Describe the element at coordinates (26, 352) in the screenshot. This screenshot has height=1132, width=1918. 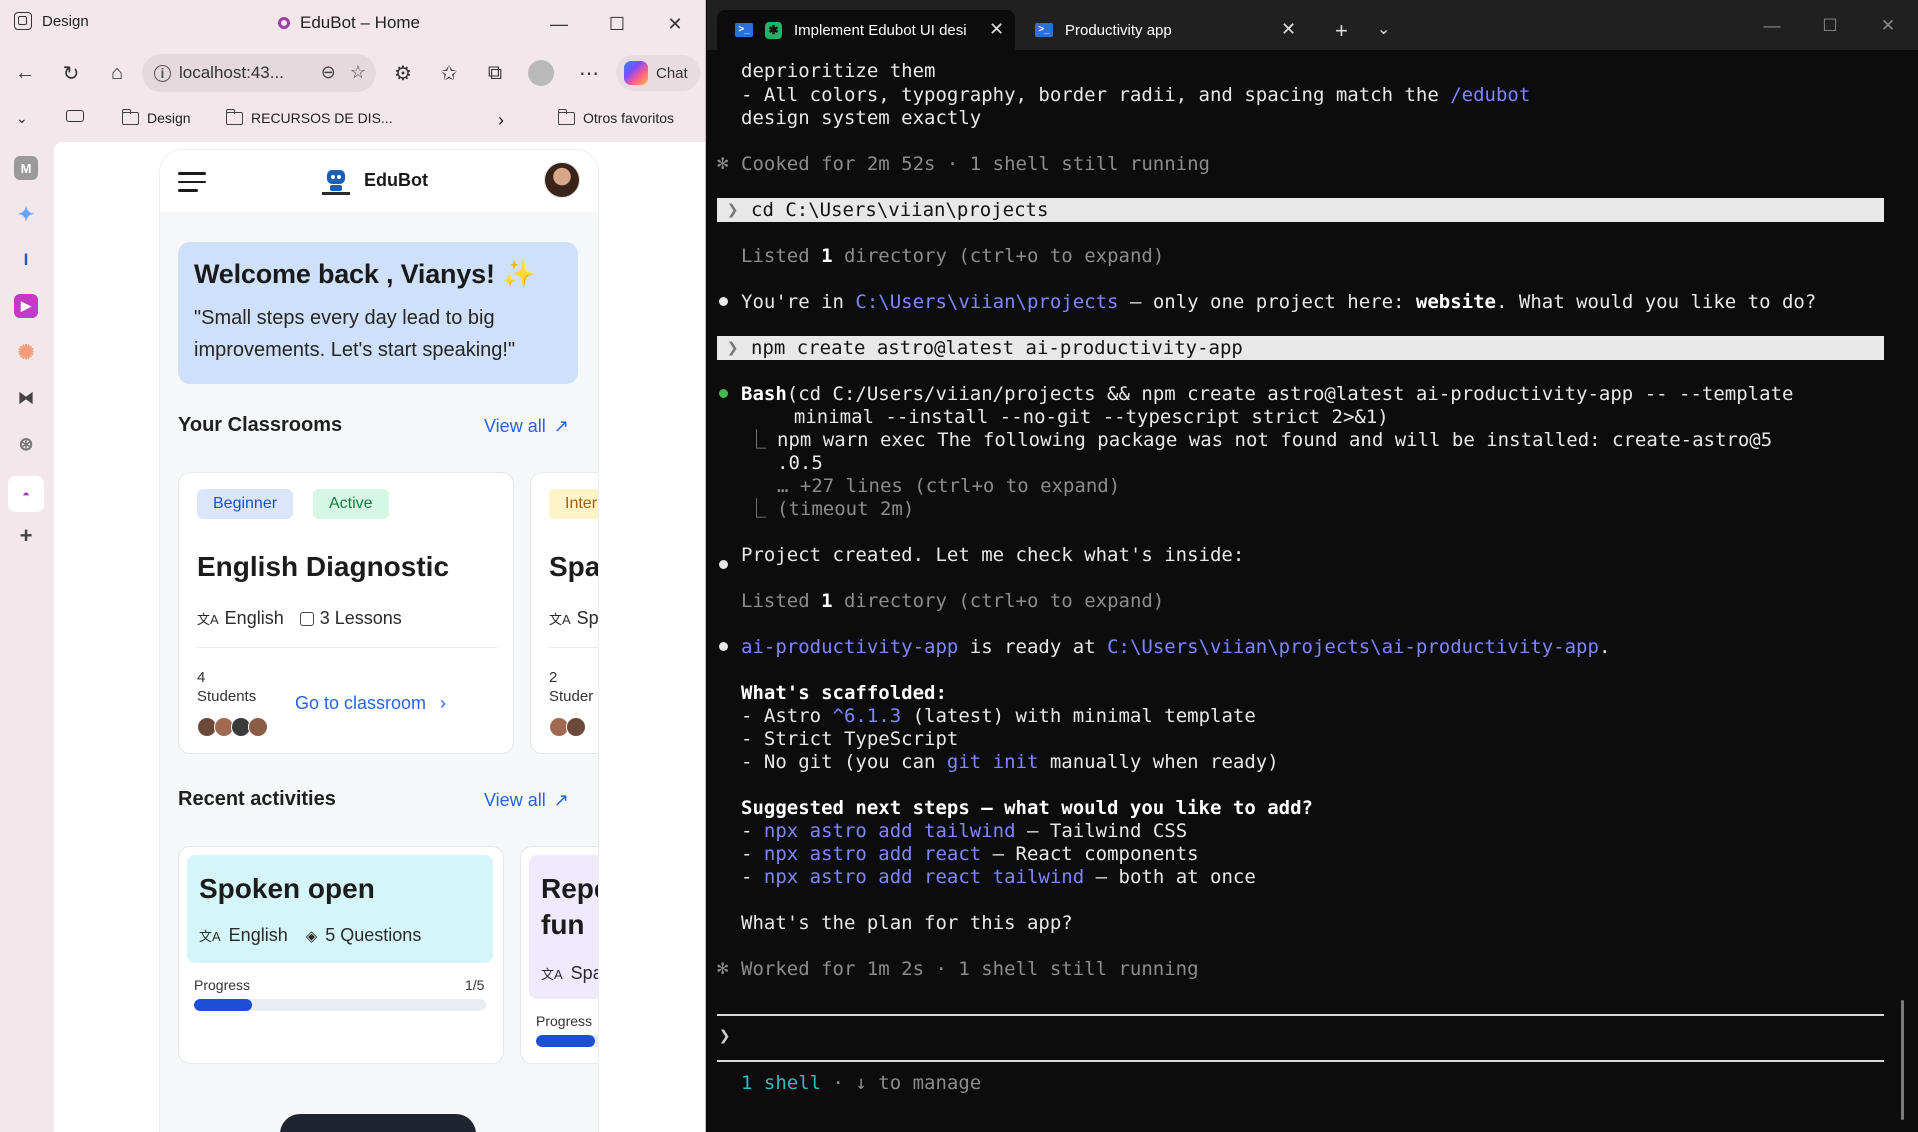
I see `sidebar-app-sun-icon: ✺` at that location.